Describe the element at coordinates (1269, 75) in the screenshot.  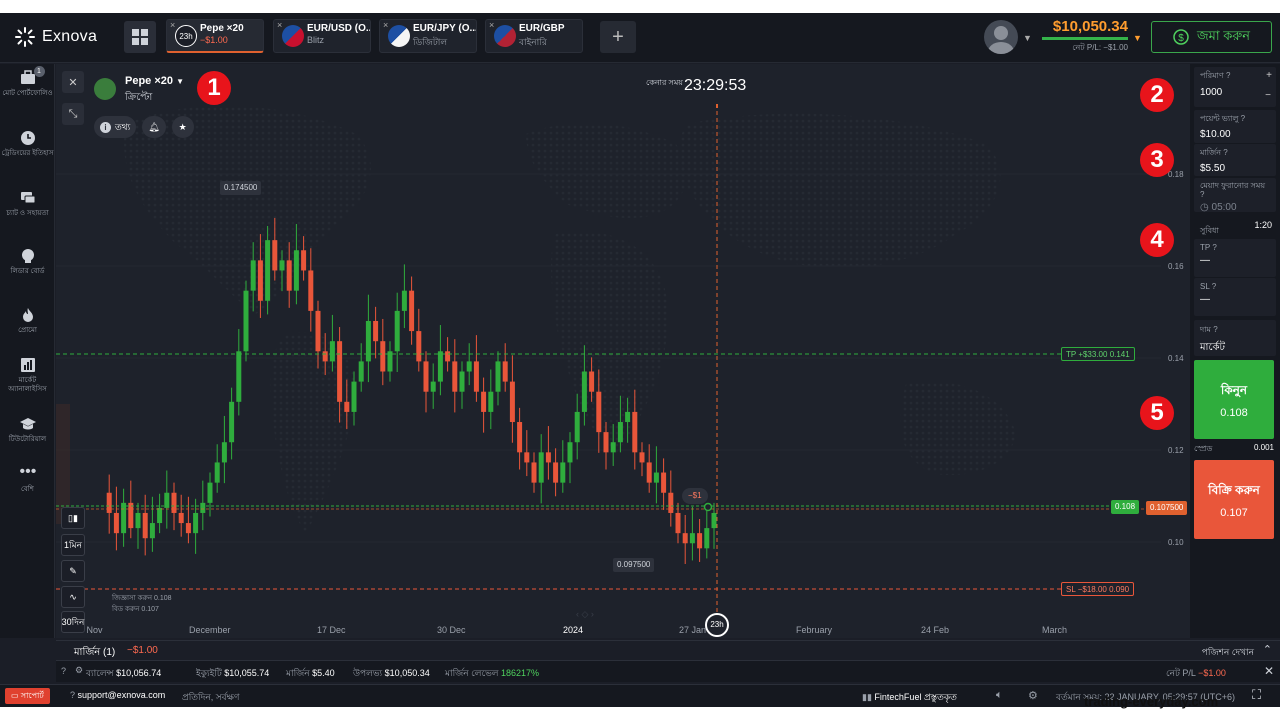
I see `increase-button: +` at that location.